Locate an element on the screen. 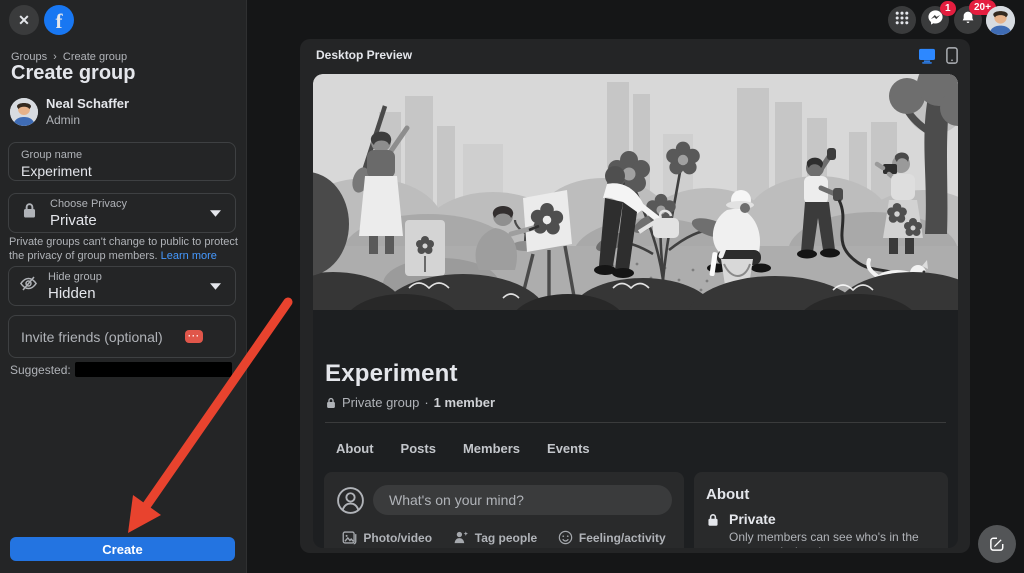 This screenshot has height=573, width=1024. feeling-activity-button: Feeling/activity is located at coordinates (612, 537).